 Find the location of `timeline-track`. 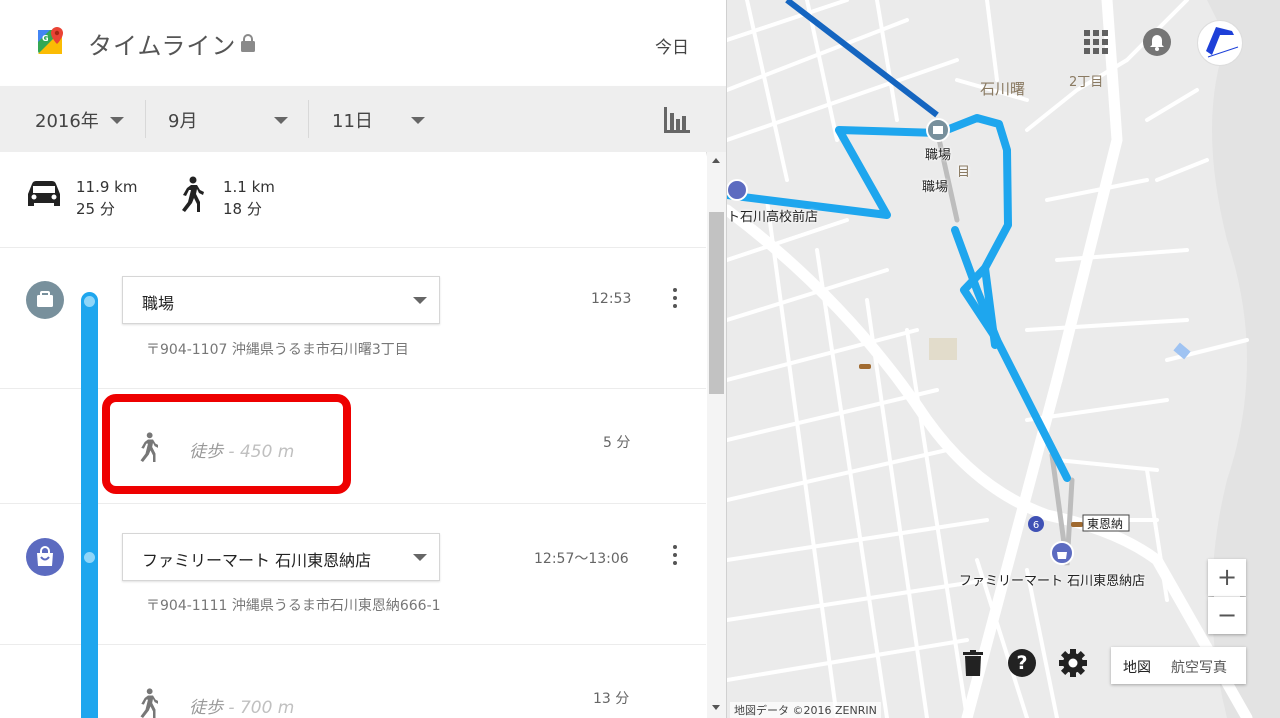

timeline-track is located at coordinates (89, 505).